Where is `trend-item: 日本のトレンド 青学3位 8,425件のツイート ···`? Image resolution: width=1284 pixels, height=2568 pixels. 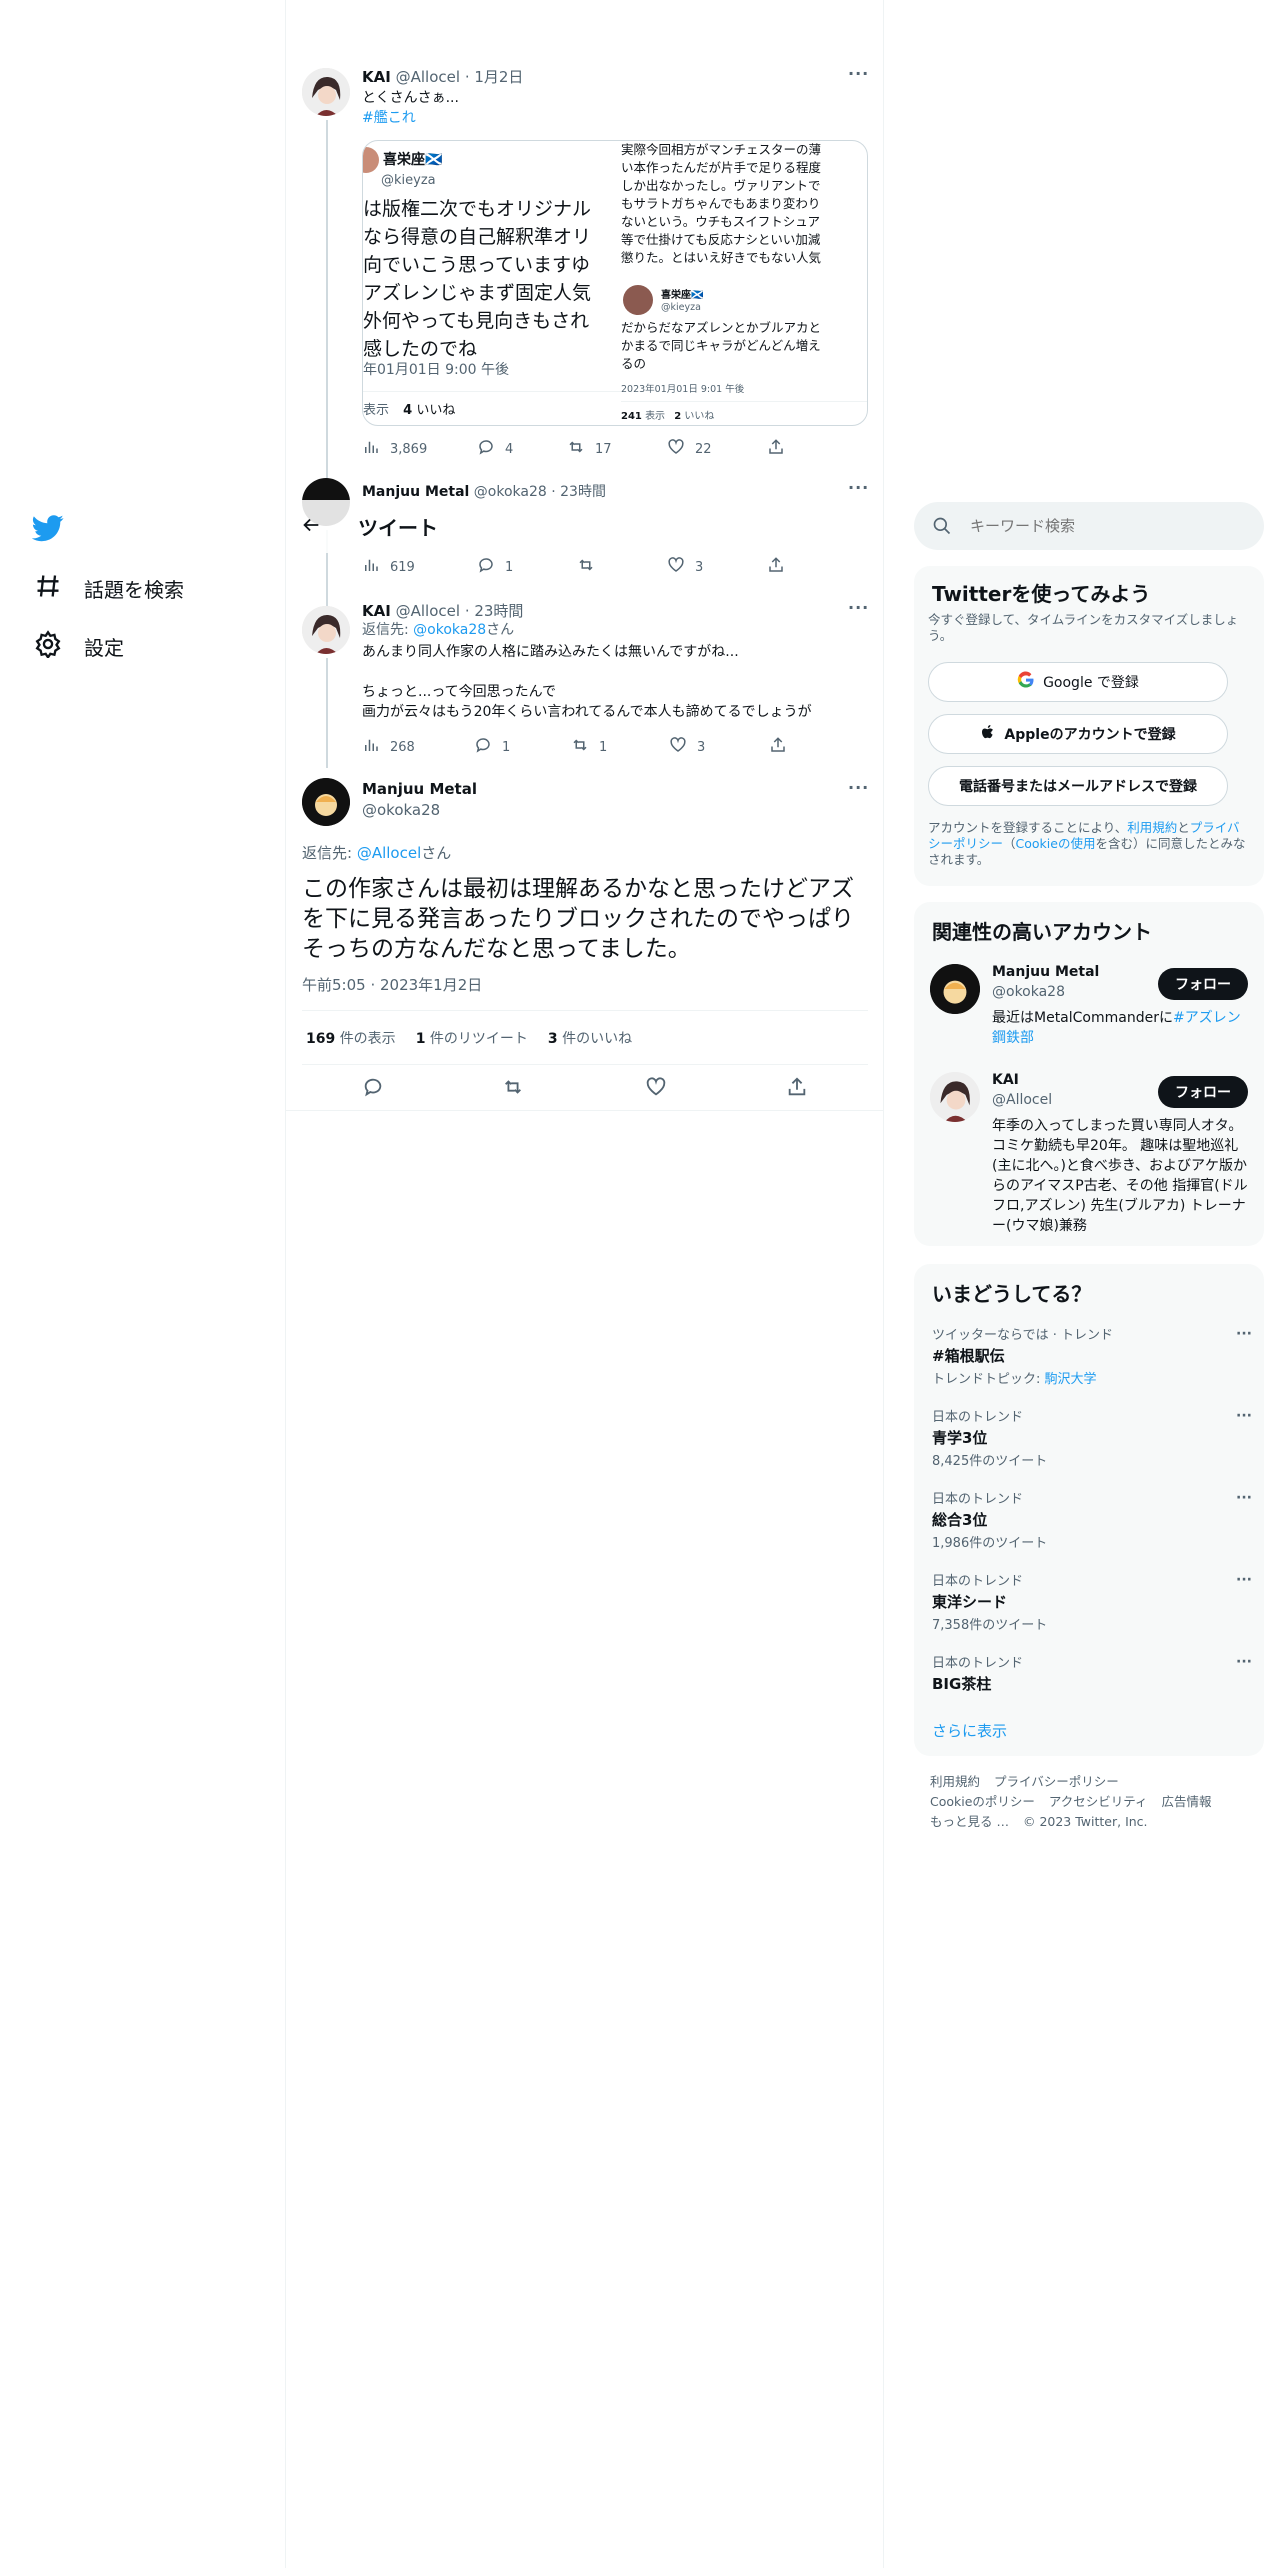
trend-item: 日本のトレンド 青学3位 8,425件のツイート ··· is located at coordinates (1092, 1437).